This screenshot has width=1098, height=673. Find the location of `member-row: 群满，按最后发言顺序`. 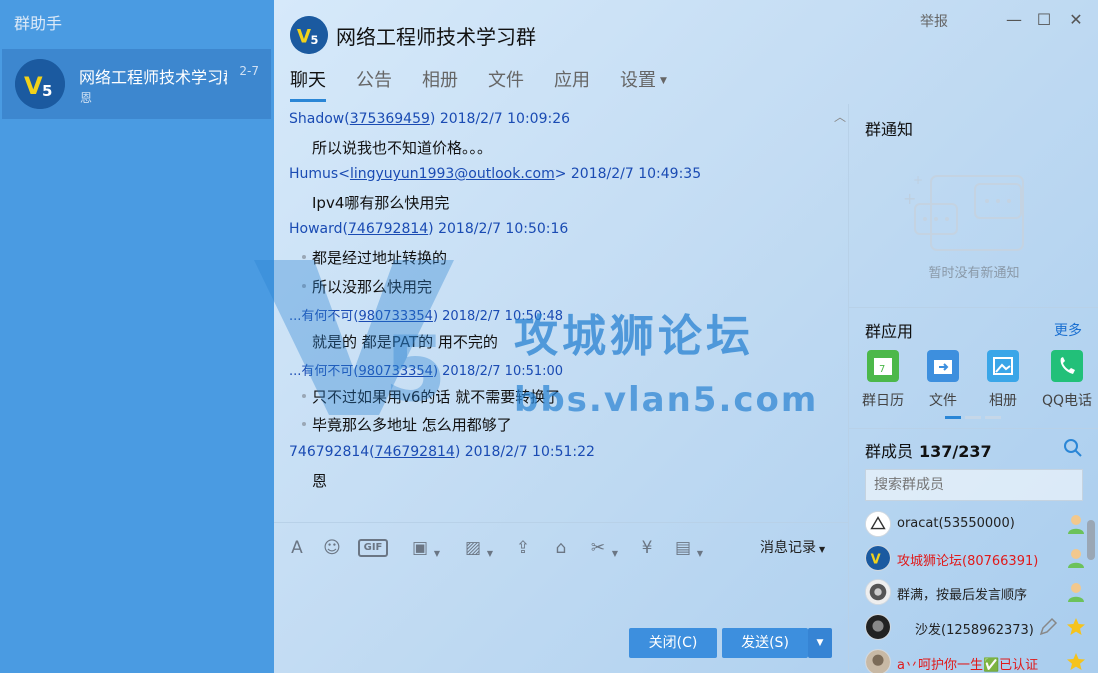

member-row: 群满，按最后发言顺序 is located at coordinates (976, 593).